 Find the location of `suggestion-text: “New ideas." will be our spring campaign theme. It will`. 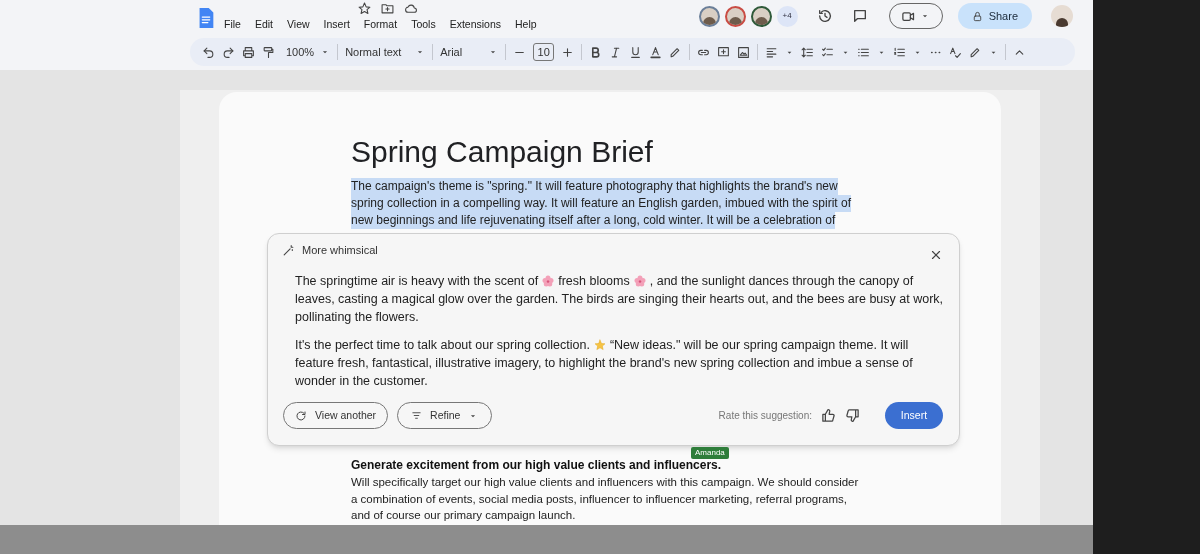

suggestion-text: “New ideas." will be our spring campaign theme. It will is located at coordinates (759, 345).